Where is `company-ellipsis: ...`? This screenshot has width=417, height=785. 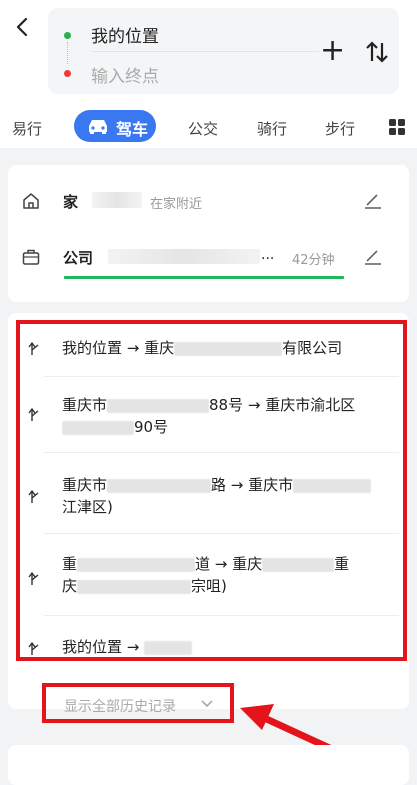
company-ellipsis: ... is located at coordinates (268, 255).